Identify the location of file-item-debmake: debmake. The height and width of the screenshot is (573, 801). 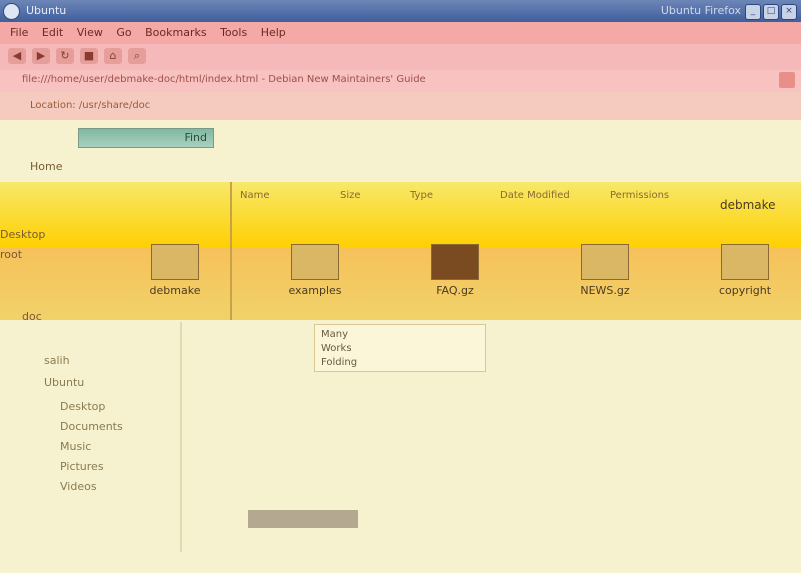
(175, 270).